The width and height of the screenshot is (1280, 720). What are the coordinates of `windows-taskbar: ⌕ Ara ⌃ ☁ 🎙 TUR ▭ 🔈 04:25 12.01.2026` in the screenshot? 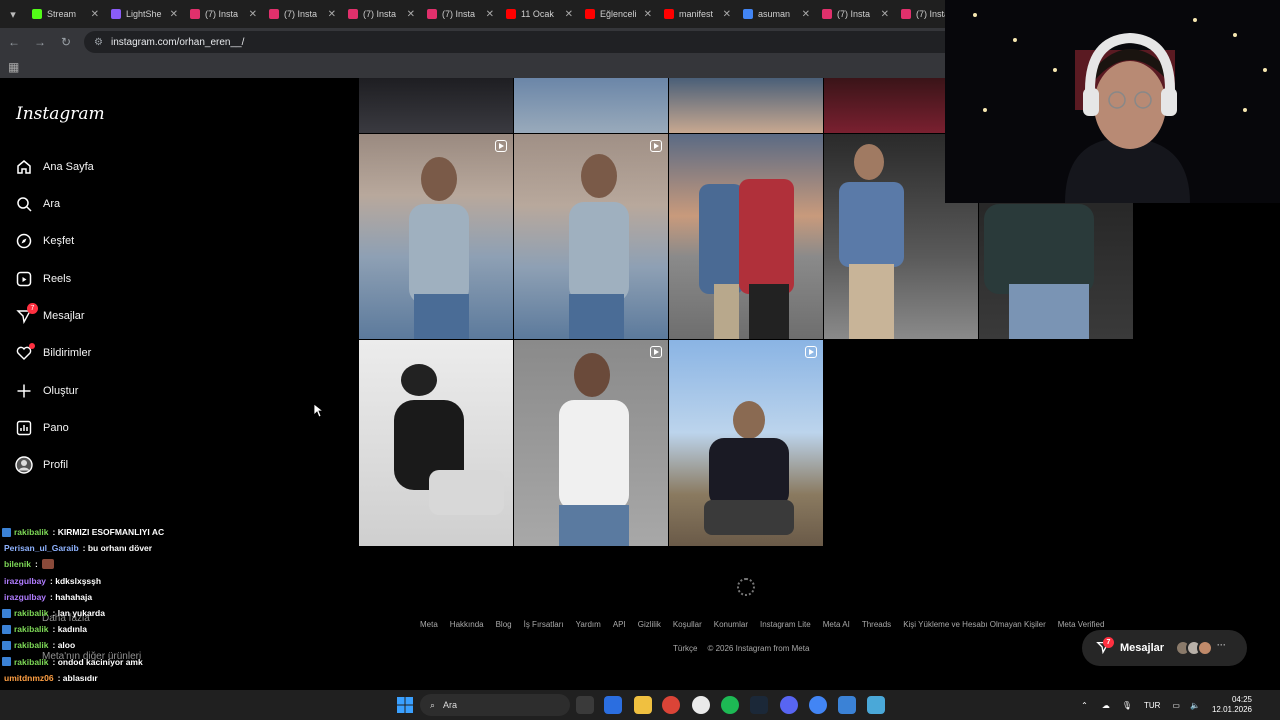 It's located at (640, 705).